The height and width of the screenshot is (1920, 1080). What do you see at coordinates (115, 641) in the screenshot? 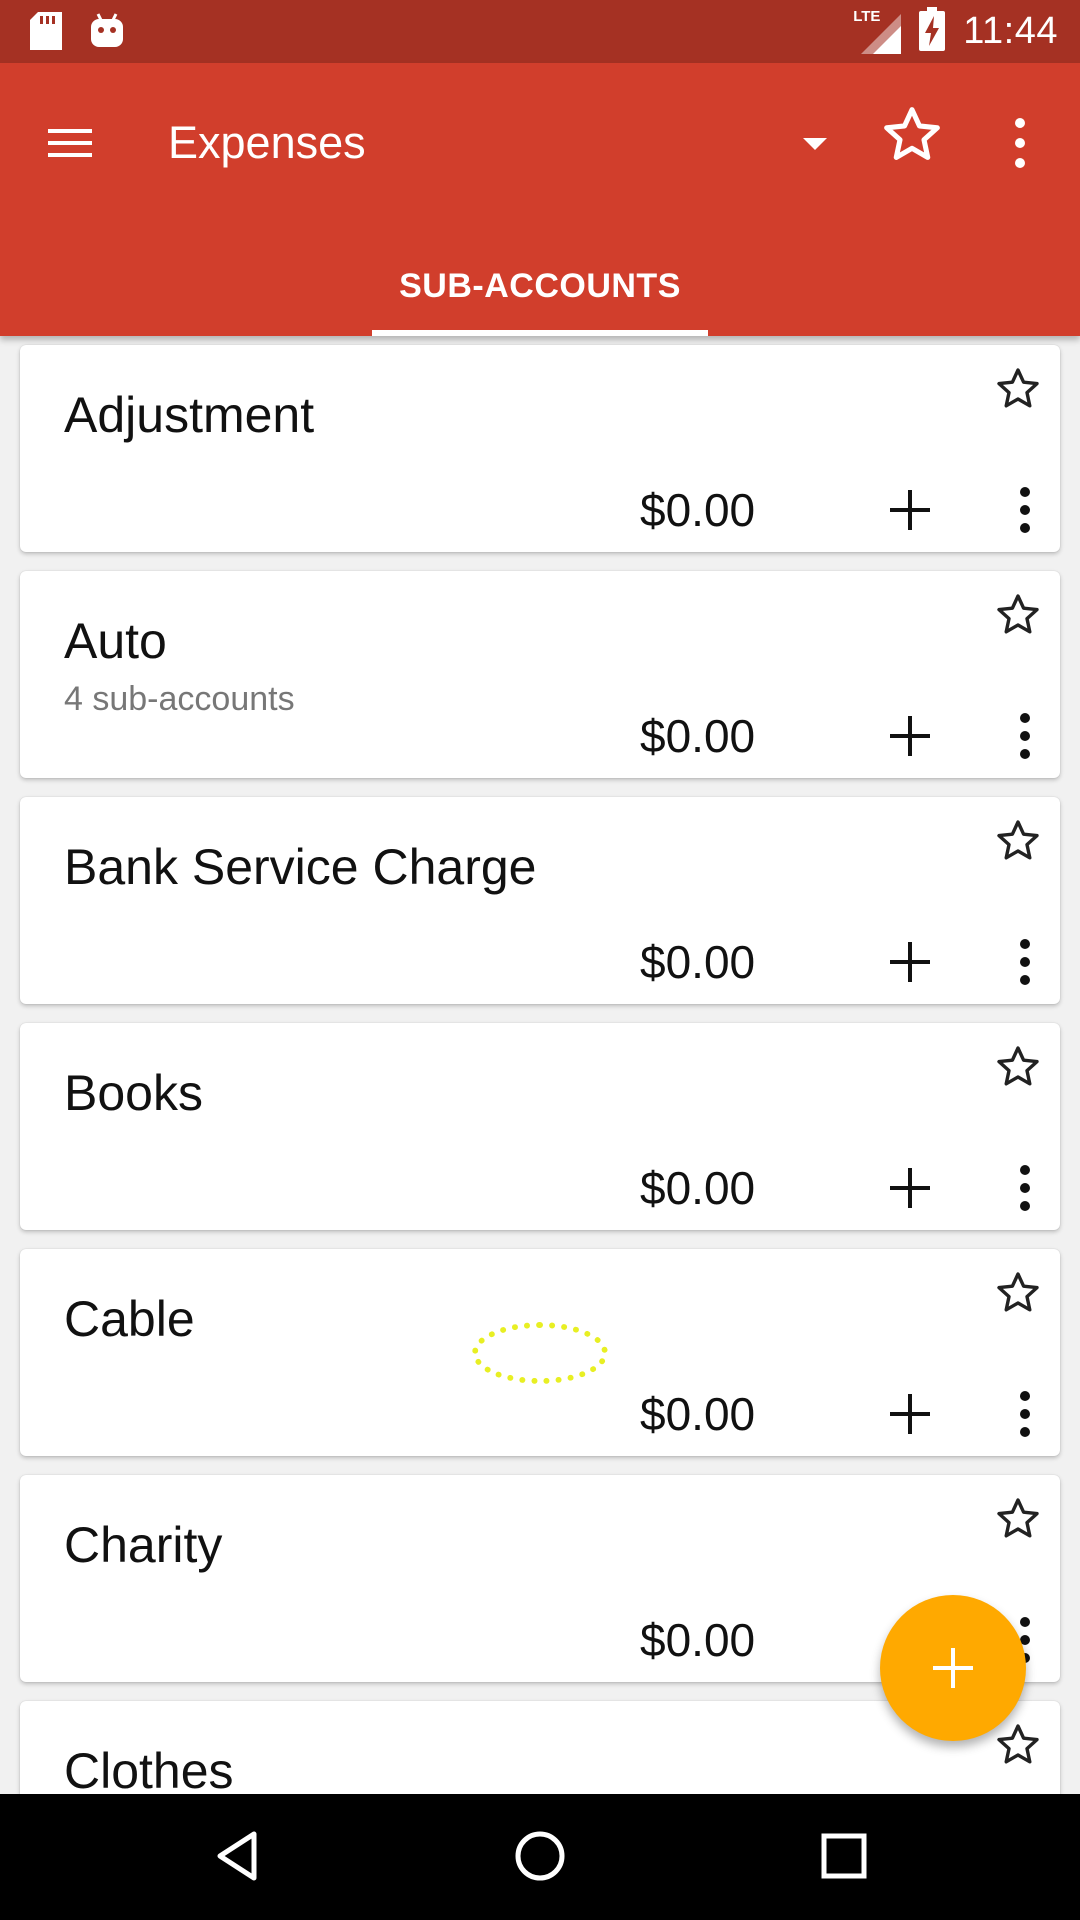
I see `account-name: Auto` at bounding box center [115, 641].